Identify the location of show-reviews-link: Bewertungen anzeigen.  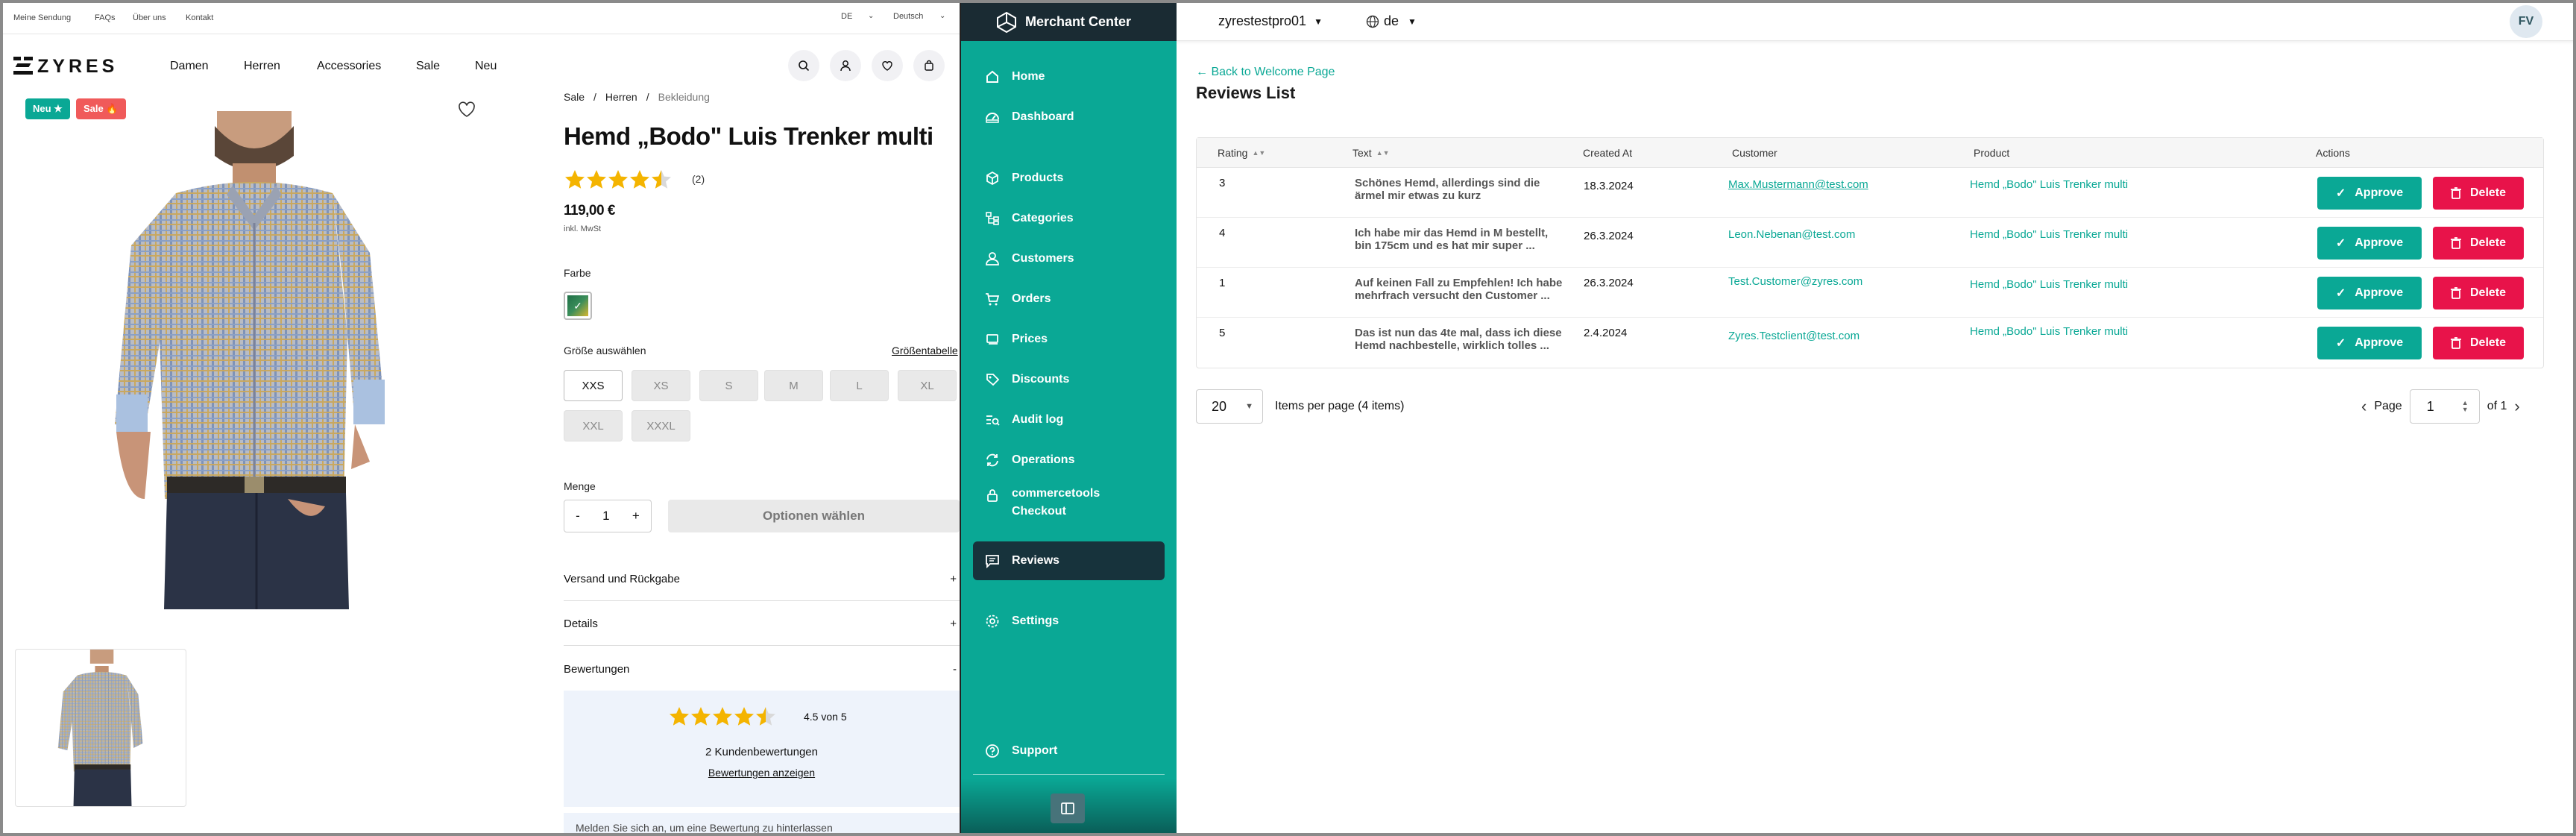
(762, 773).